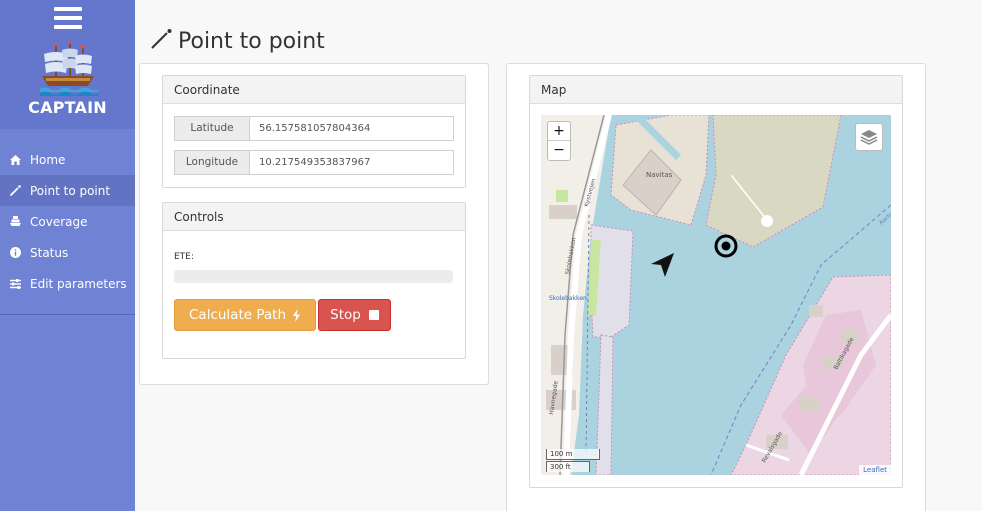  Describe the element at coordinates (875, 470) in the screenshot. I see `map-attribution: Leaflet` at that location.